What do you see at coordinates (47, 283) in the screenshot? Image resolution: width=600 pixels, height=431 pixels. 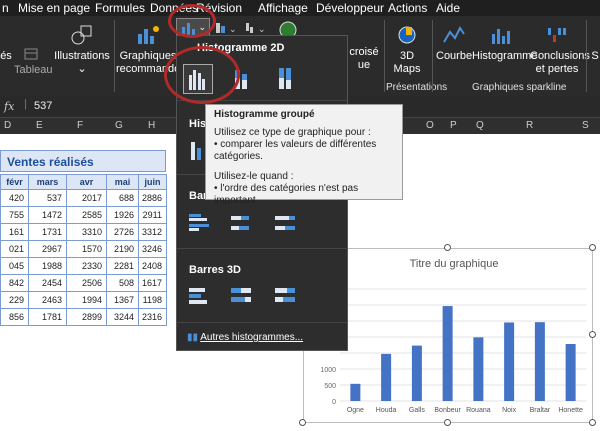 I see `table-cell: 2454` at bounding box center [47, 283].